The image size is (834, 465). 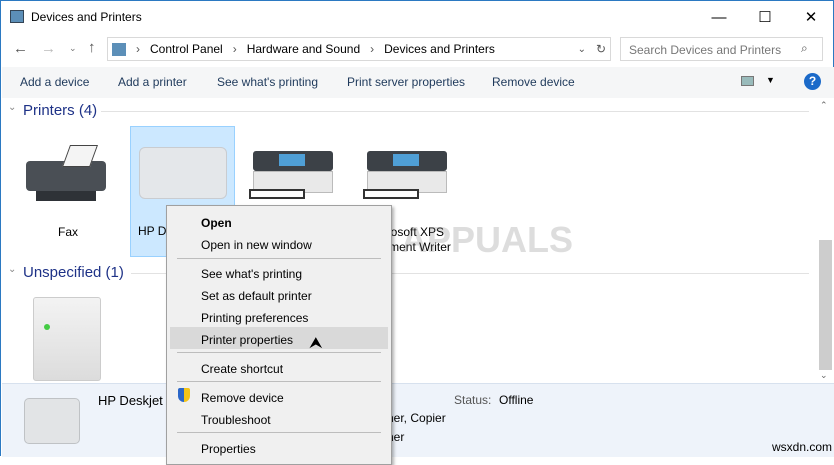 What do you see at coordinates (279, 243) in the screenshot?
I see `menu-open-new-window: Open in new window` at bounding box center [279, 243].